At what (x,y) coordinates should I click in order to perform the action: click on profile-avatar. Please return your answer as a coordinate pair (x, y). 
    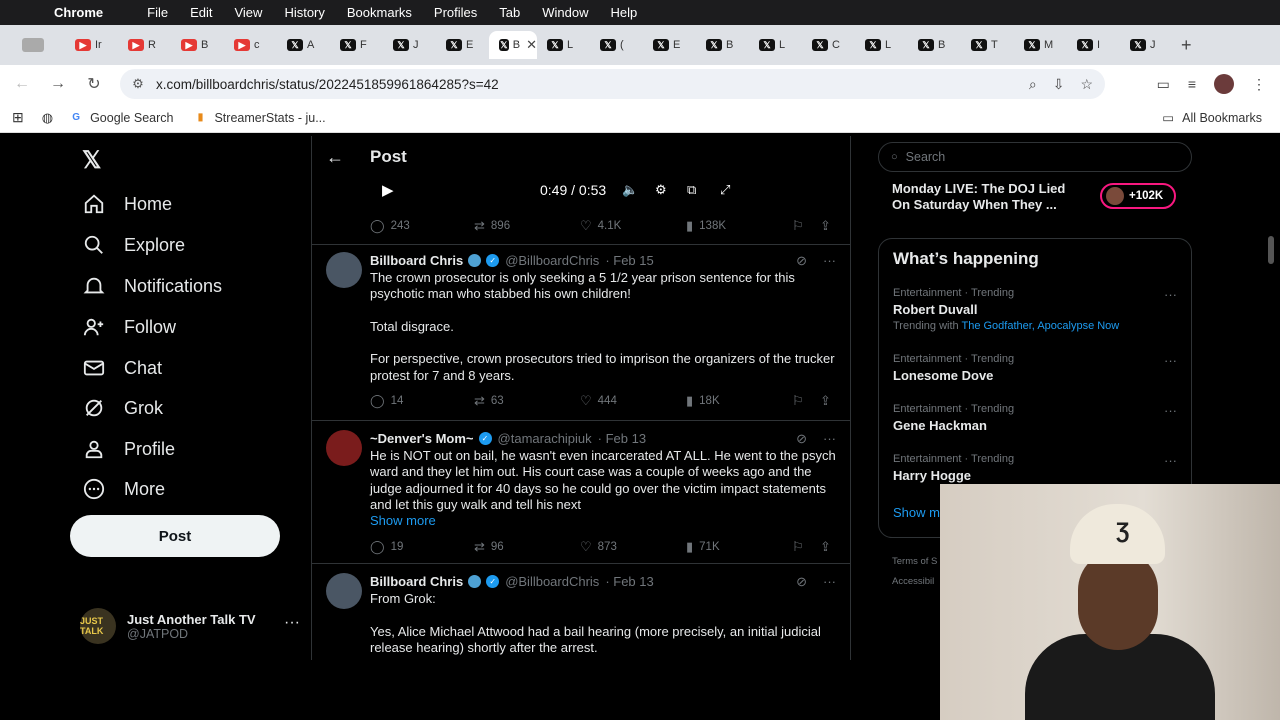
    Looking at the image, I should click on (1224, 84).